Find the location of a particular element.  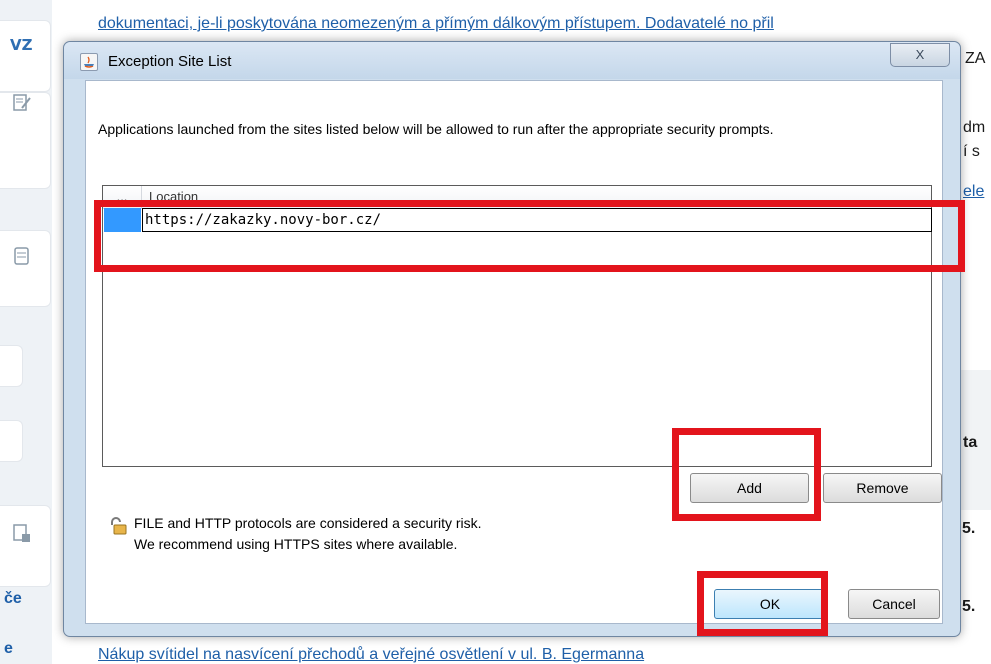

document-icon is located at coordinates (22, 256).